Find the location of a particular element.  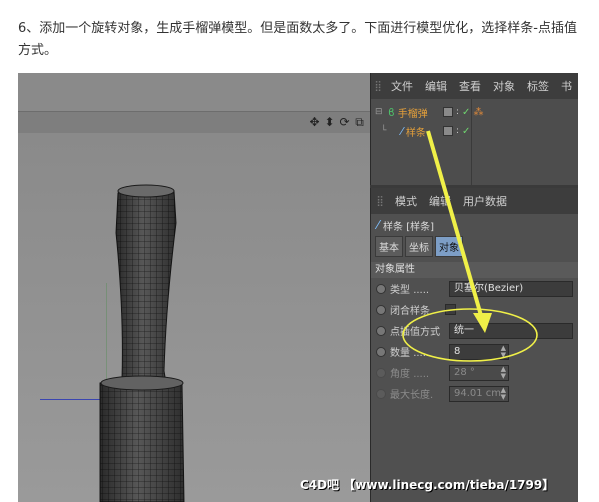

highlight-ellipse is located at coordinates (470, 335).